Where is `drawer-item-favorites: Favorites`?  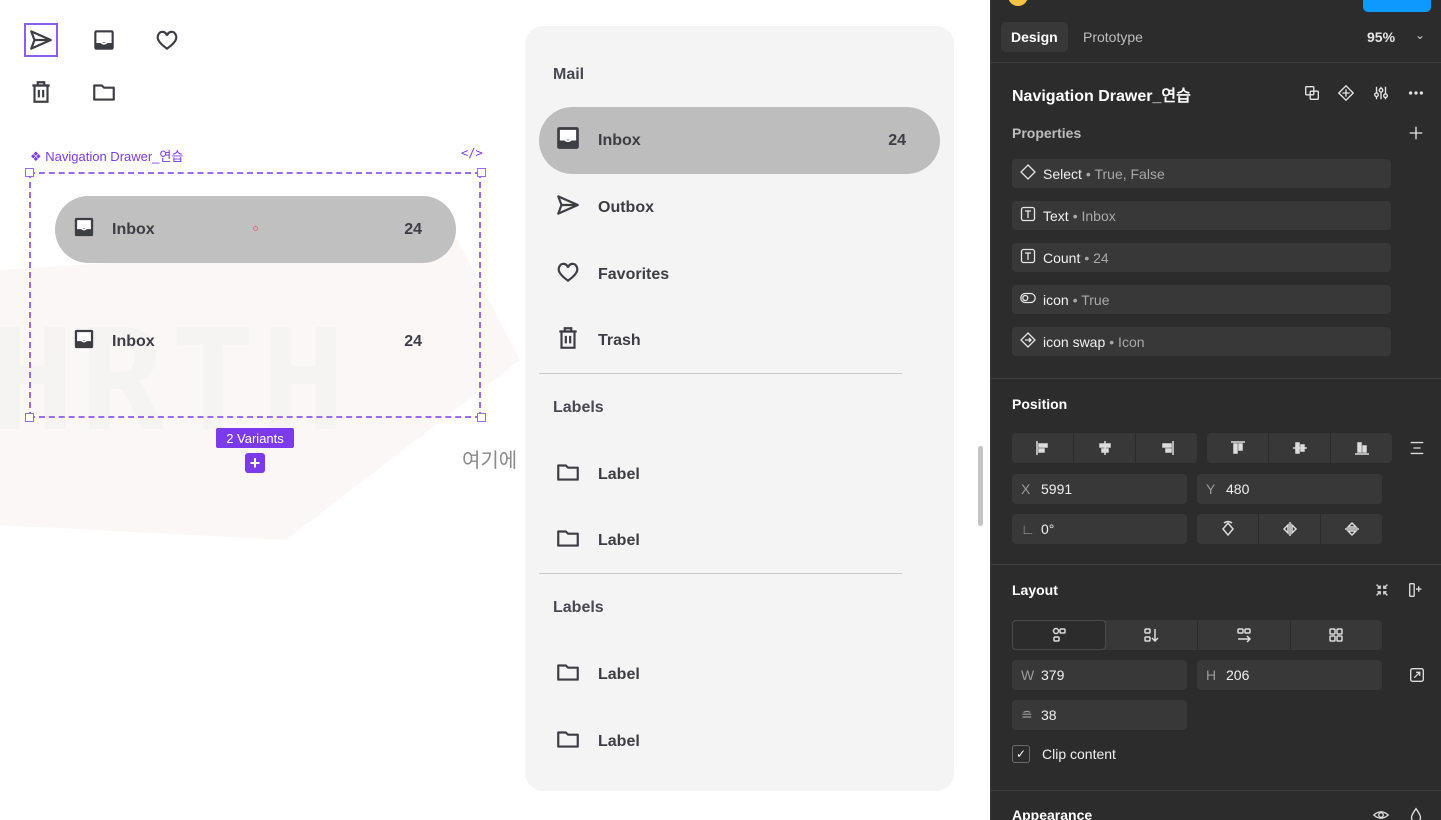
drawer-item-favorites: Favorites is located at coordinates (739, 274).